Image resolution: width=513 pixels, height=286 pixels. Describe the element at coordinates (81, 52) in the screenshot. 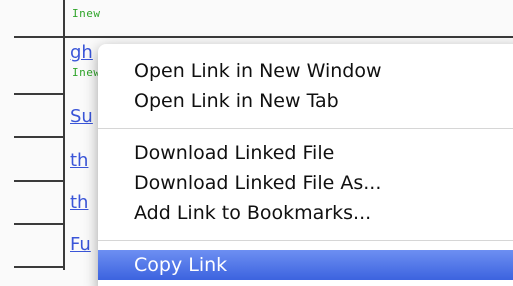

I see `page-link: gh` at that location.